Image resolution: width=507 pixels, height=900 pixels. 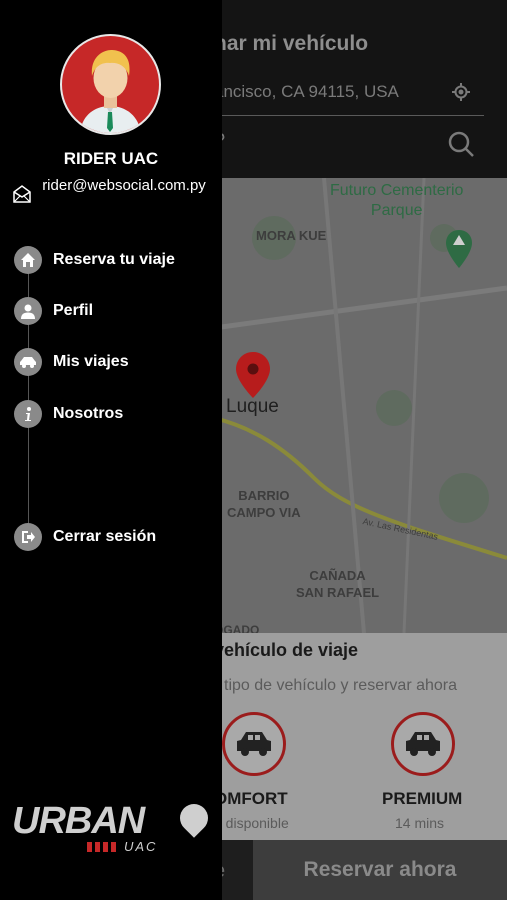 I want to click on map-label-luque: Luque, so click(x=252, y=406).